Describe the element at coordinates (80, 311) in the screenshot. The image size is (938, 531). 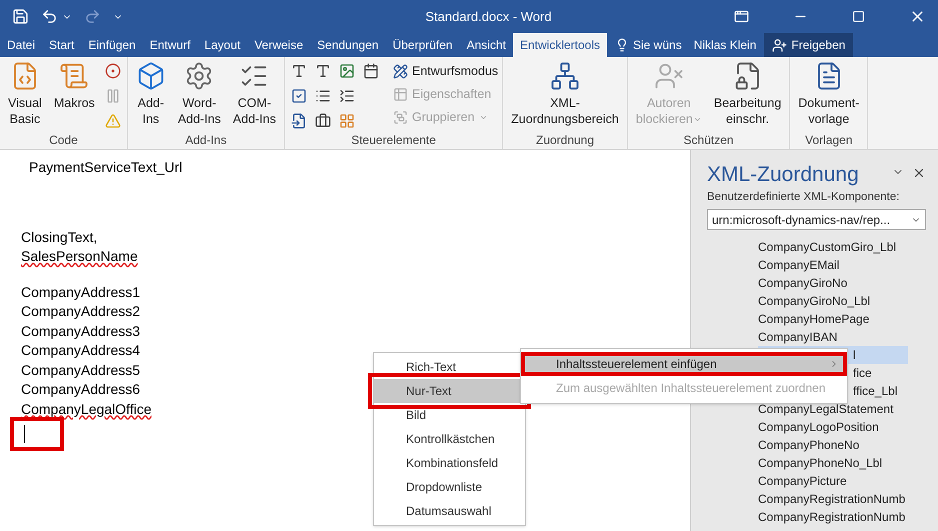
I see `document-line: CompanyAddress2` at that location.